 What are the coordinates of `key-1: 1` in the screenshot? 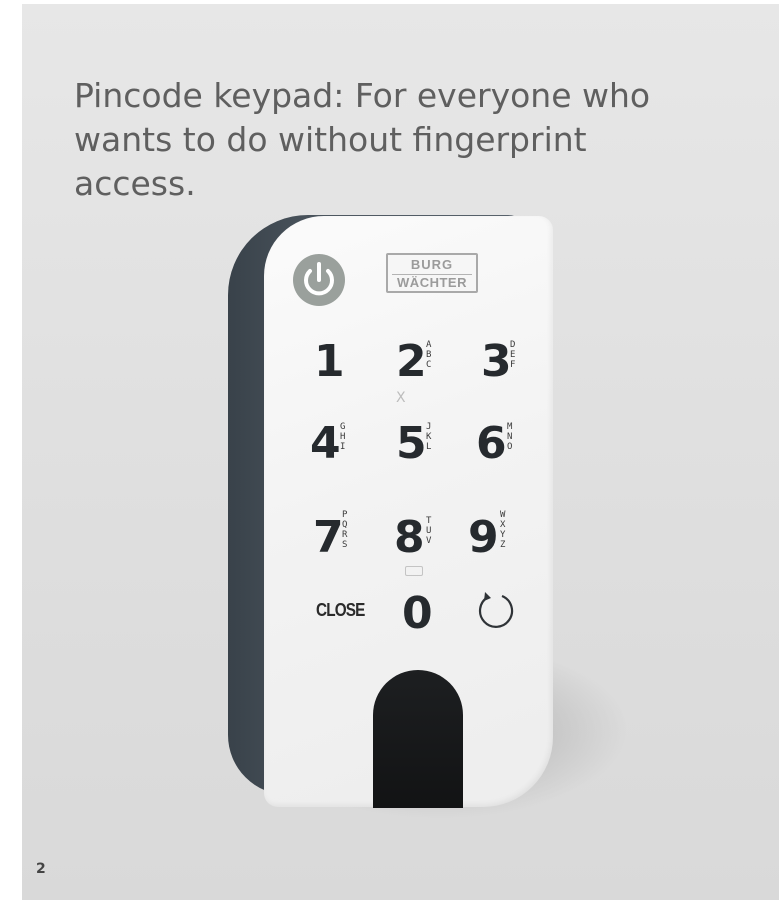 It's located at (354, 362).